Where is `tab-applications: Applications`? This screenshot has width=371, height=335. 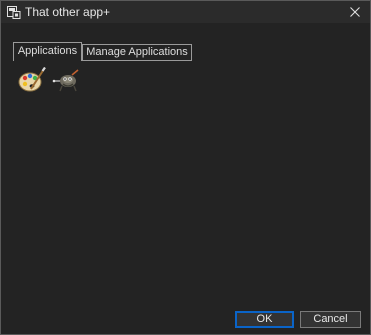 tab-applications: Applications is located at coordinates (47, 51).